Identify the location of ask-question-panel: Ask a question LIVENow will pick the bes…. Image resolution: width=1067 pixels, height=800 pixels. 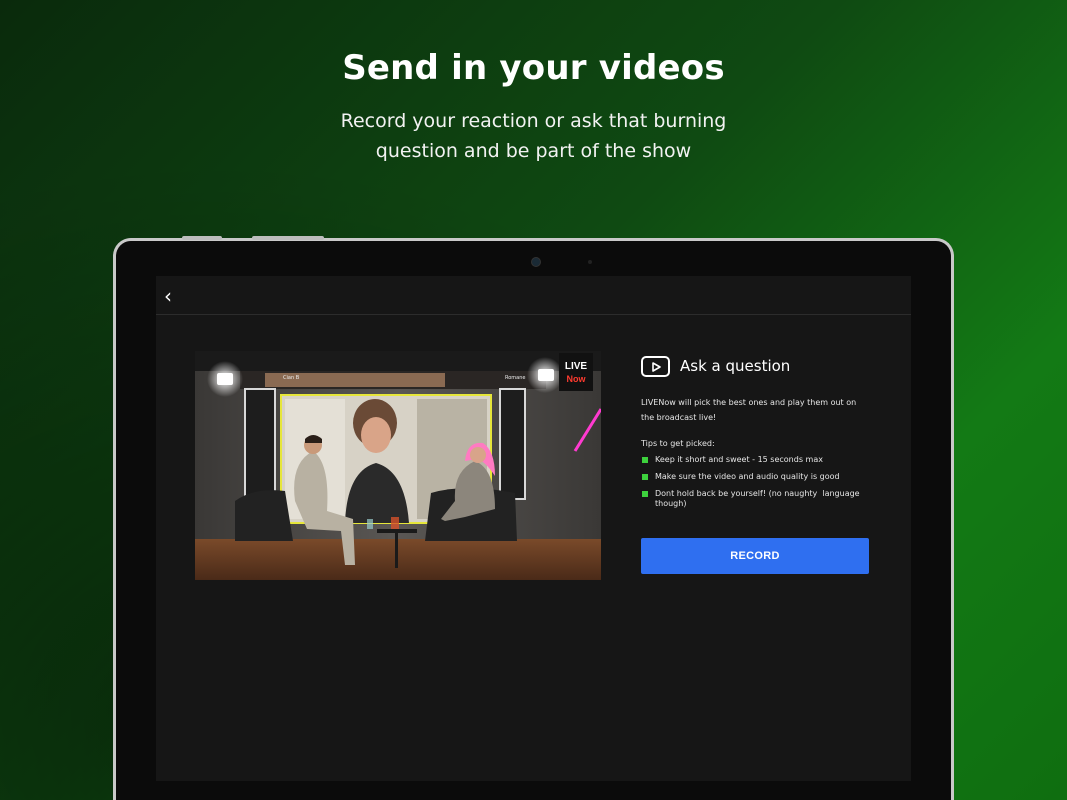
(756, 435).